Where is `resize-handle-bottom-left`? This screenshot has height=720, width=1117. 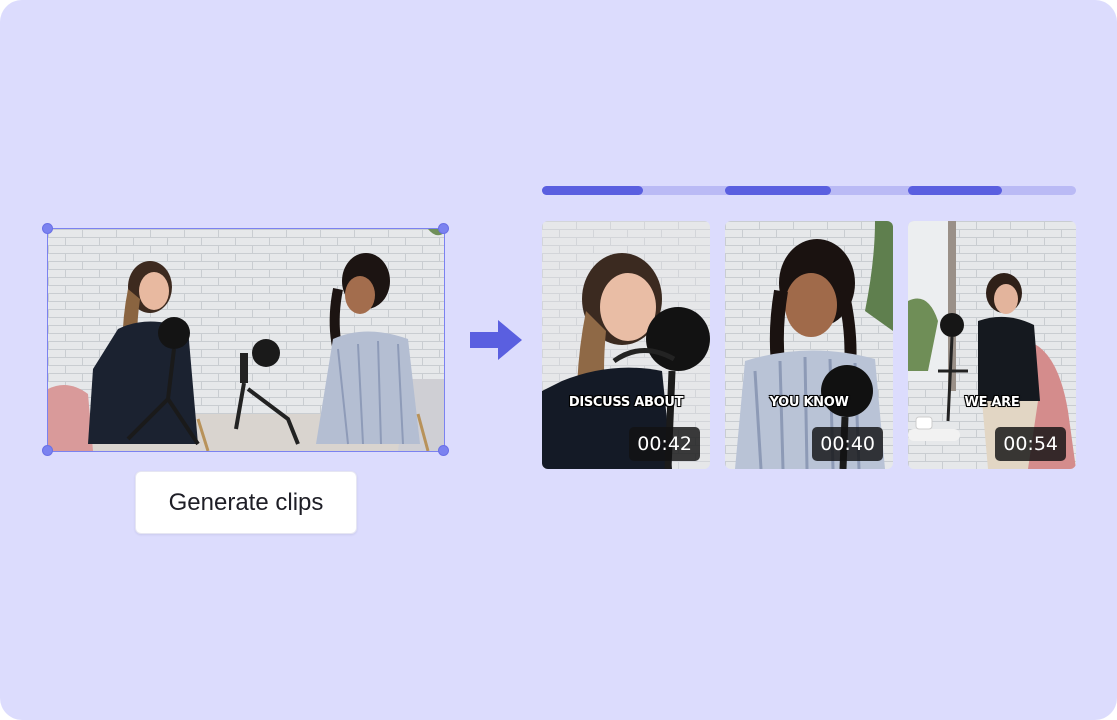 resize-handle-bottom-left is located at coordinates (47, 450).